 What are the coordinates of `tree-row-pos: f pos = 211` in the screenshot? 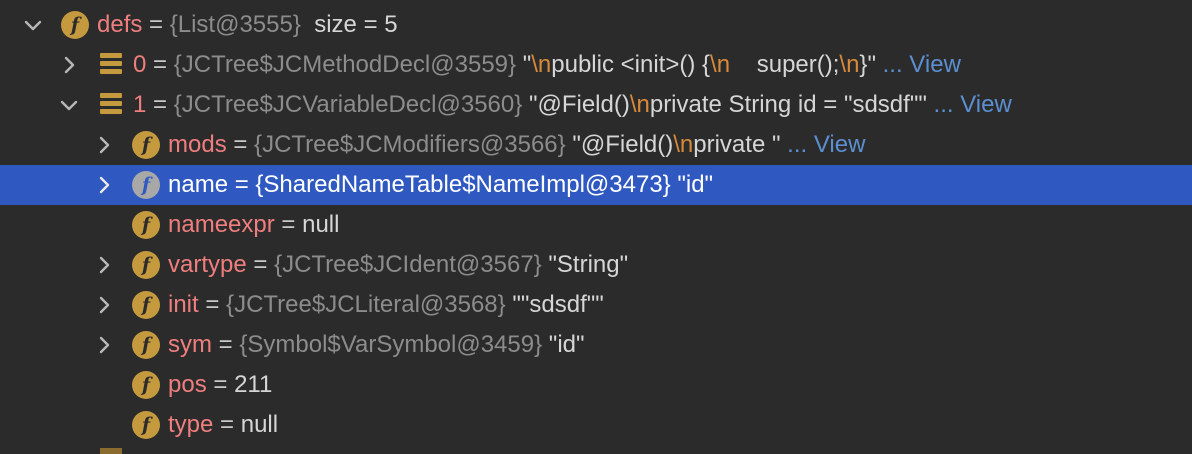 It's located at (596, 385).